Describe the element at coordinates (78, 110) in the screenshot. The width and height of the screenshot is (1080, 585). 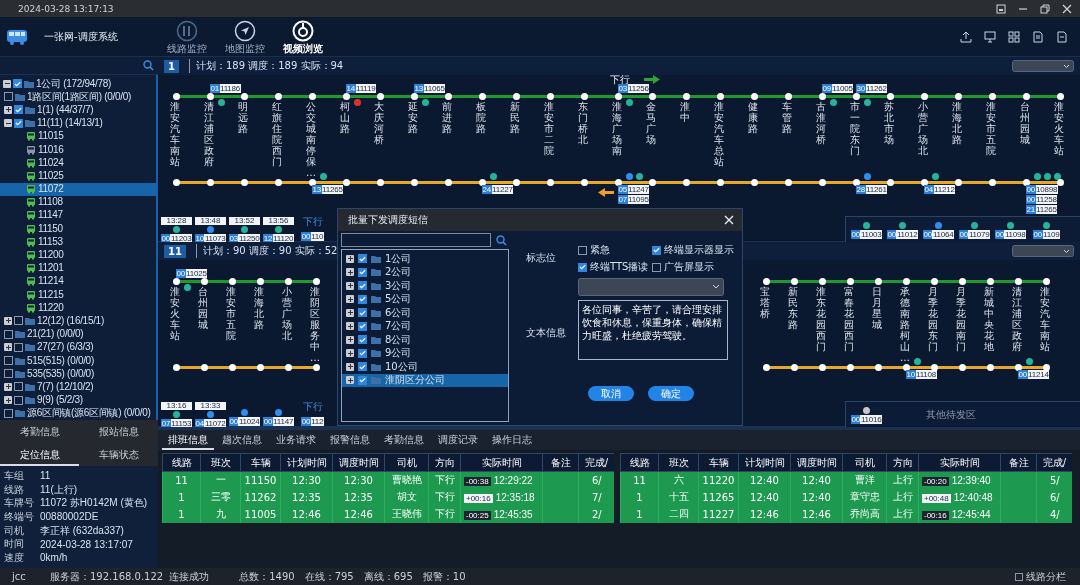
I see `tree-item: 1(1) (44/37/7)` at that location.